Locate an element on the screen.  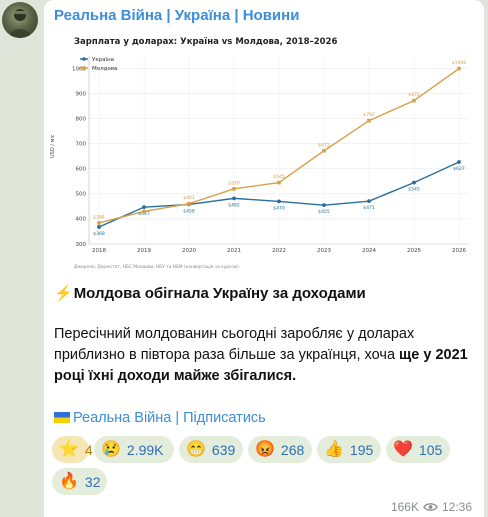
data-label-moldova: $792 is located at coordinates (369, 115).